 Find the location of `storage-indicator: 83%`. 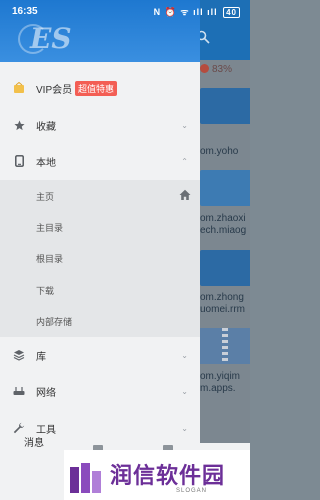

storage-indicator: 83% is located at coordinates (216, 69).